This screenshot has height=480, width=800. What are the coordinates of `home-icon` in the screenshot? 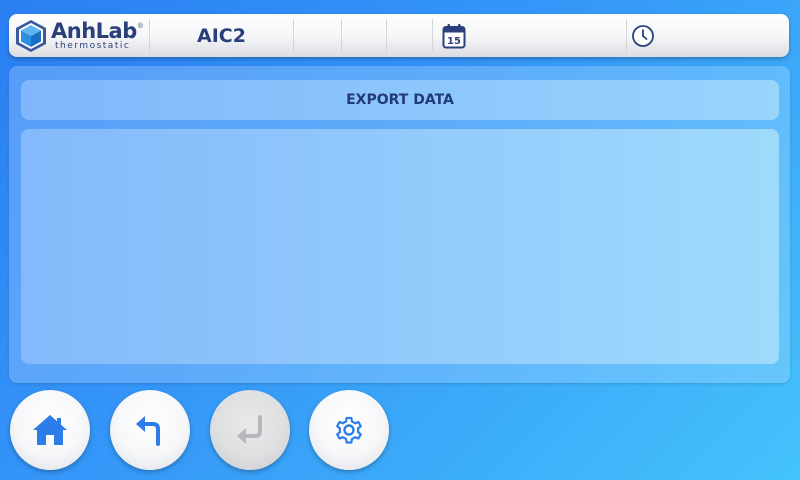 It's located at (50, 430).